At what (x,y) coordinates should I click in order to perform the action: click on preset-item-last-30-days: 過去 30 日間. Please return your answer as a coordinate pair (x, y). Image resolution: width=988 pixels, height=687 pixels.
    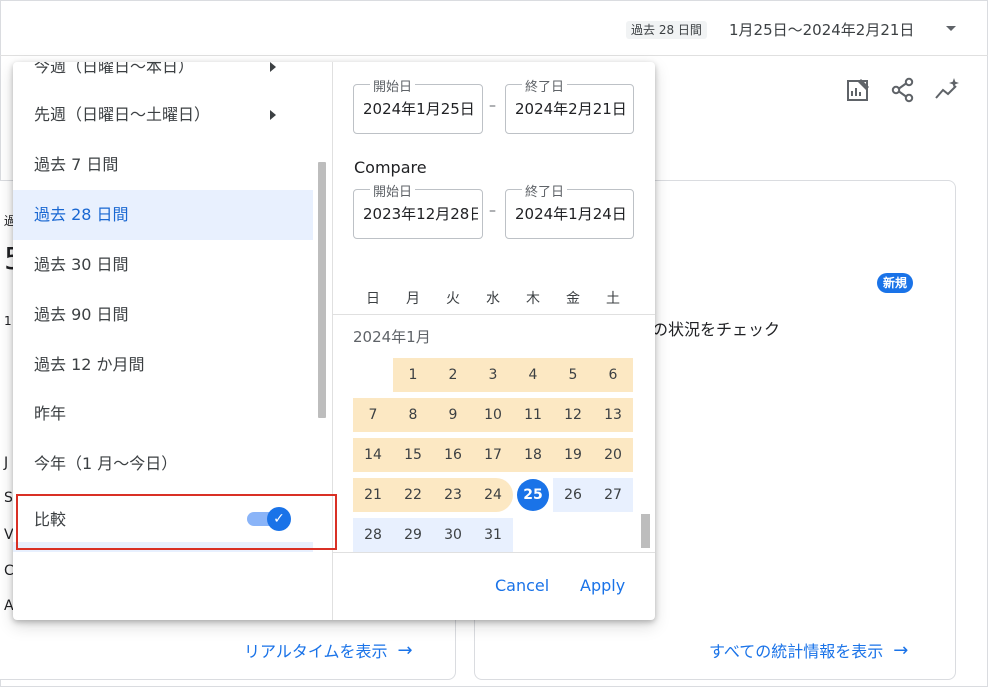
    Looking at the image, I should click on (163, 265).